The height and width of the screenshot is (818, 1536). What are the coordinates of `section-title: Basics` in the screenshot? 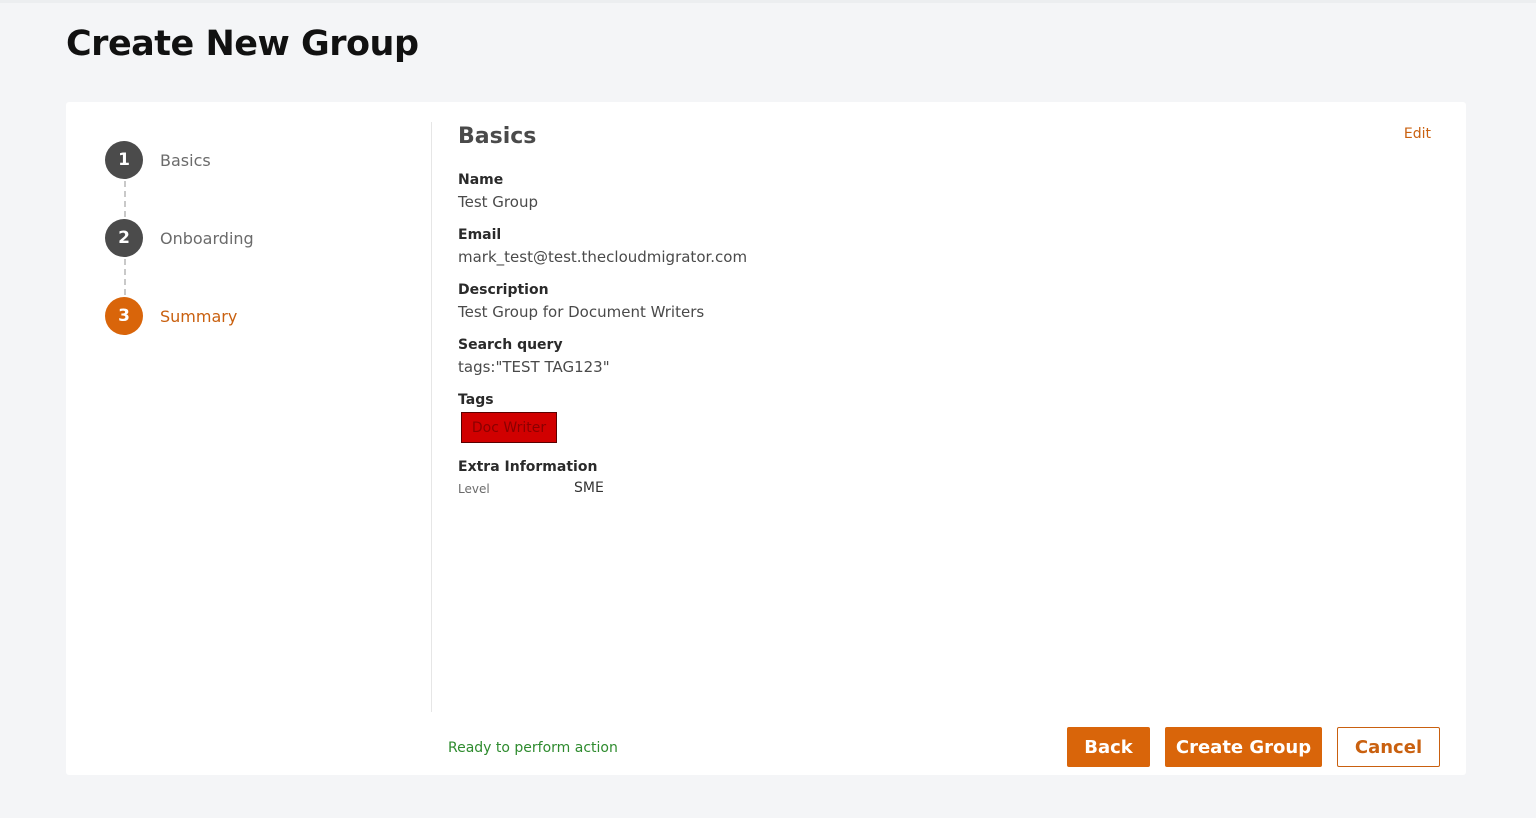 It's located at (497, 136).